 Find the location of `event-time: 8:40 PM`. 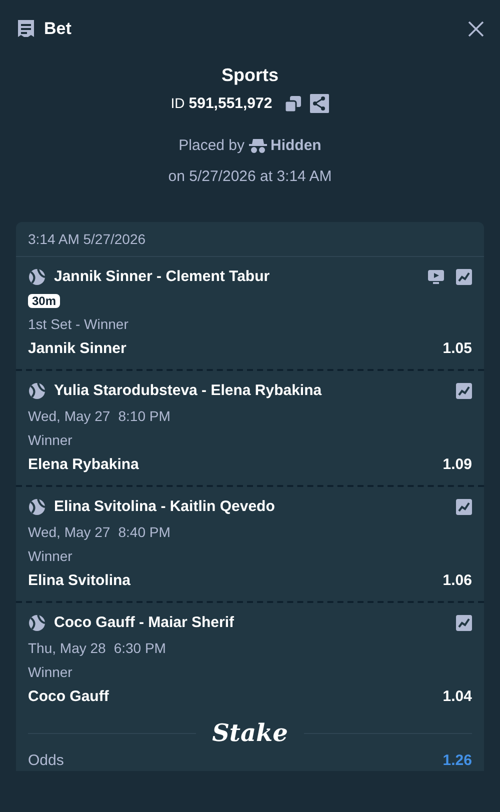

event-time: 8:40 PM is located at coordinates (144, 532).